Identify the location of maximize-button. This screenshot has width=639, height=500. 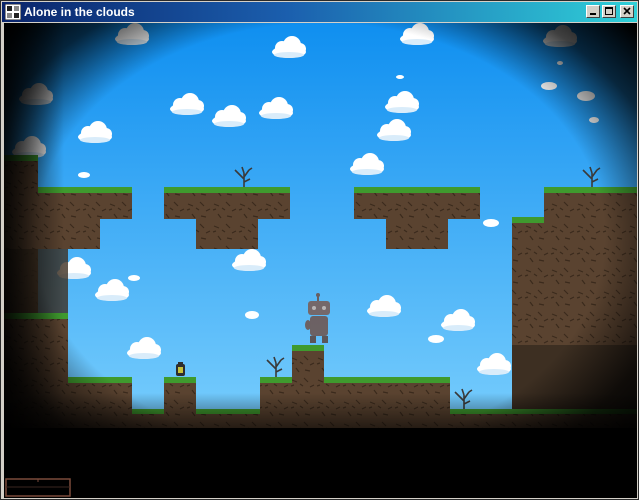
(609, 11).